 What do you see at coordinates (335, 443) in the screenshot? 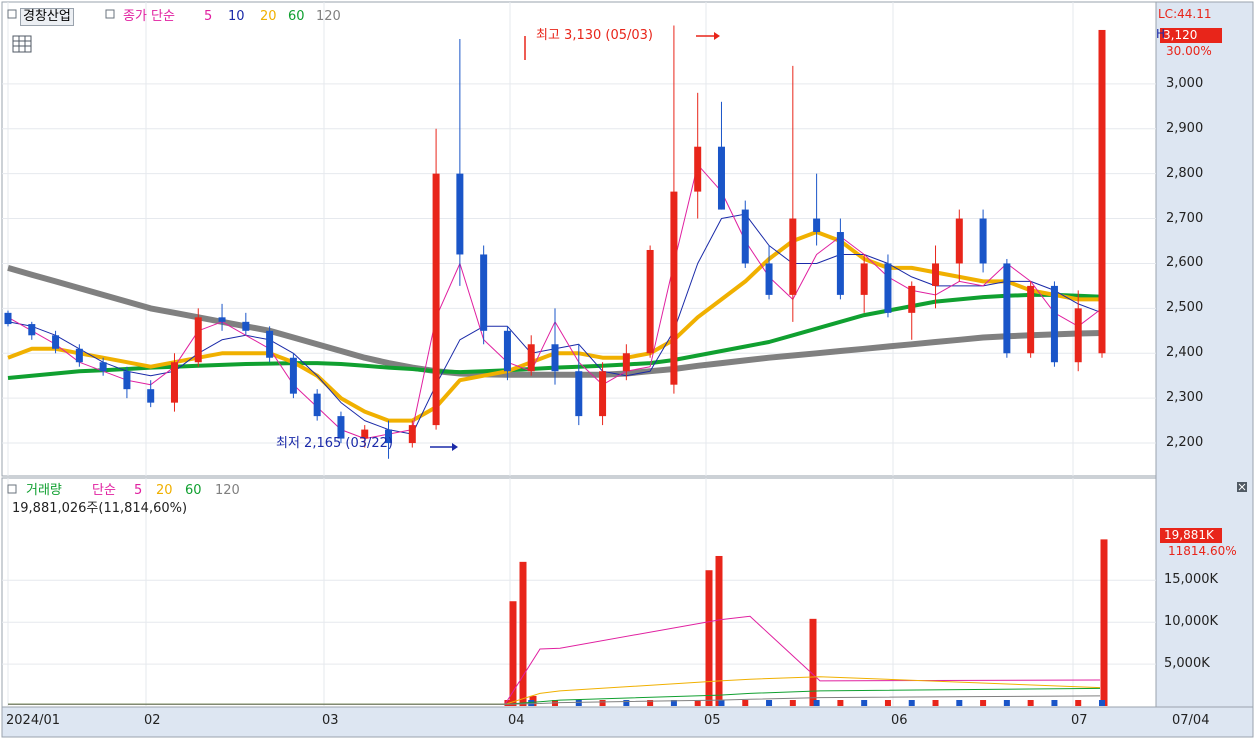
I see `low-annotation: 최저 2,165 (03/22)` at bounding box center [335, 443].